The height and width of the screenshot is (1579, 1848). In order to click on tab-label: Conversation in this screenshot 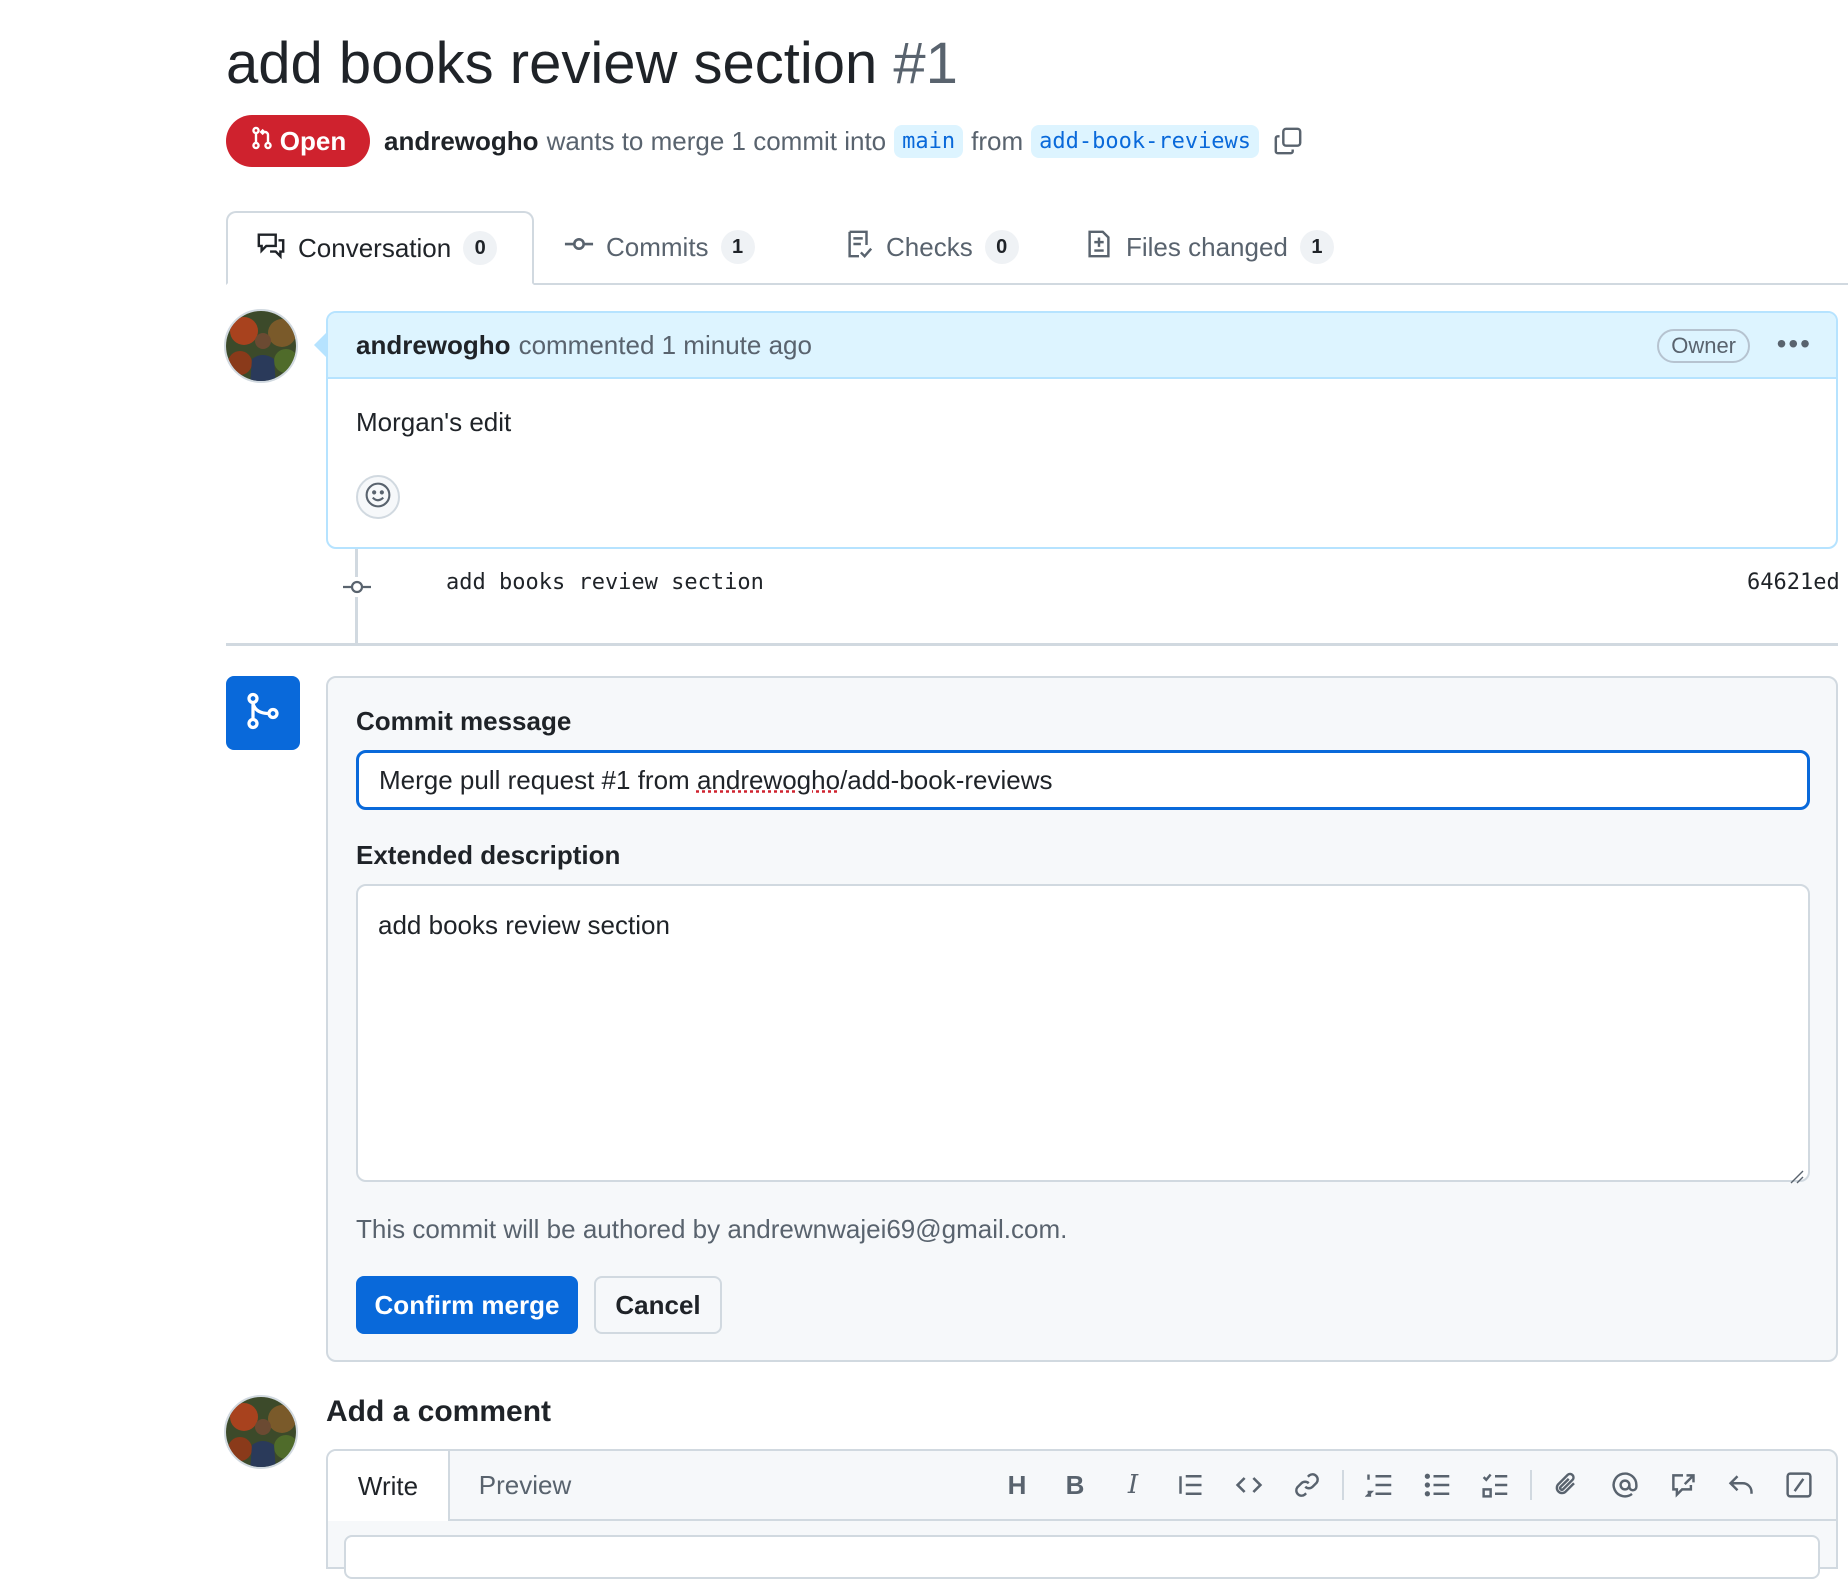, I will do `click(374, 248)`.